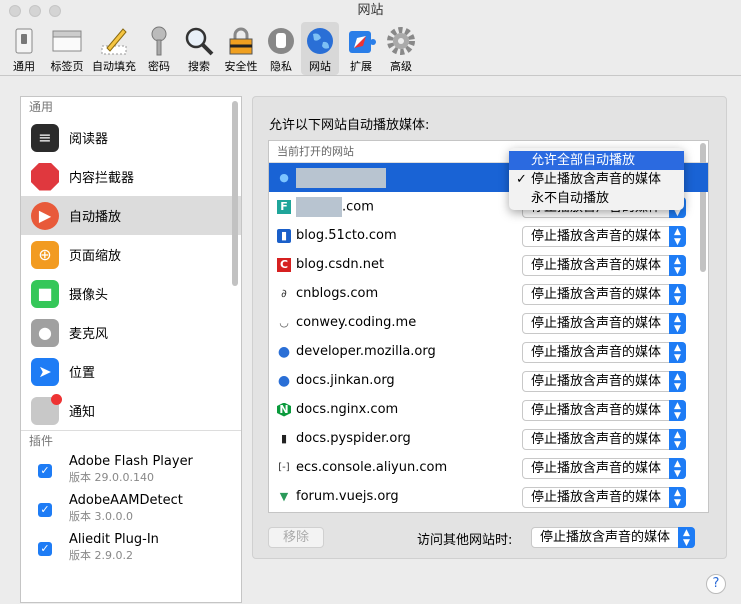 This screenshot has width=741, height=604. Describe the element at coordinates (45, 137) in the screenshot. I see `reader-icon: ≡` at that location.